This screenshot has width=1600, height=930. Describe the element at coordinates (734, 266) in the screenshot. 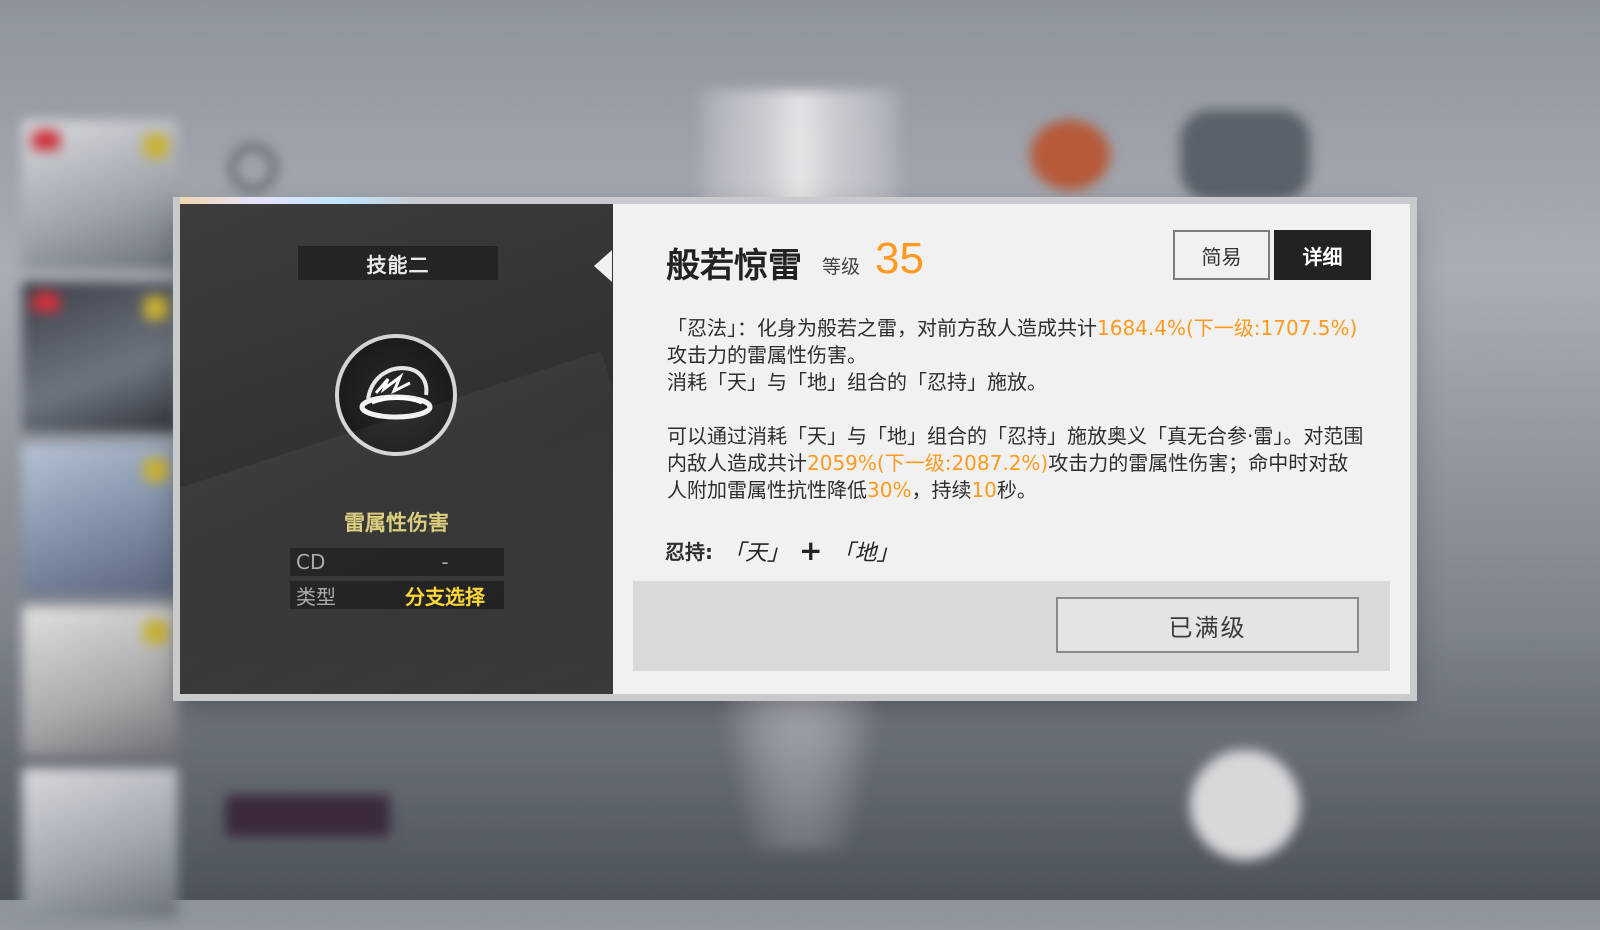

I see `skill-name: 般若惊雷` at that location.